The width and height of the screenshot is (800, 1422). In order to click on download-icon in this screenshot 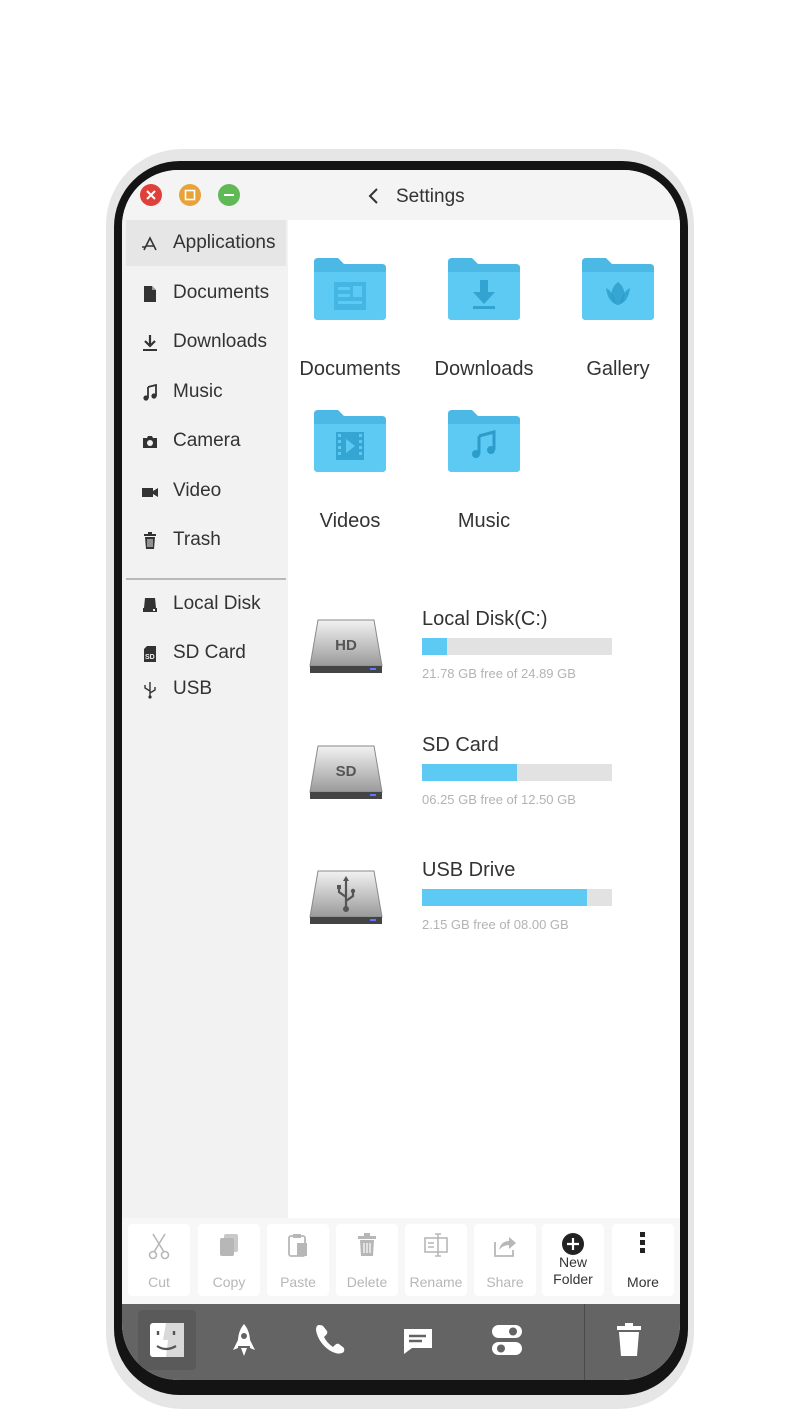, I will do `click(150, 343)`.